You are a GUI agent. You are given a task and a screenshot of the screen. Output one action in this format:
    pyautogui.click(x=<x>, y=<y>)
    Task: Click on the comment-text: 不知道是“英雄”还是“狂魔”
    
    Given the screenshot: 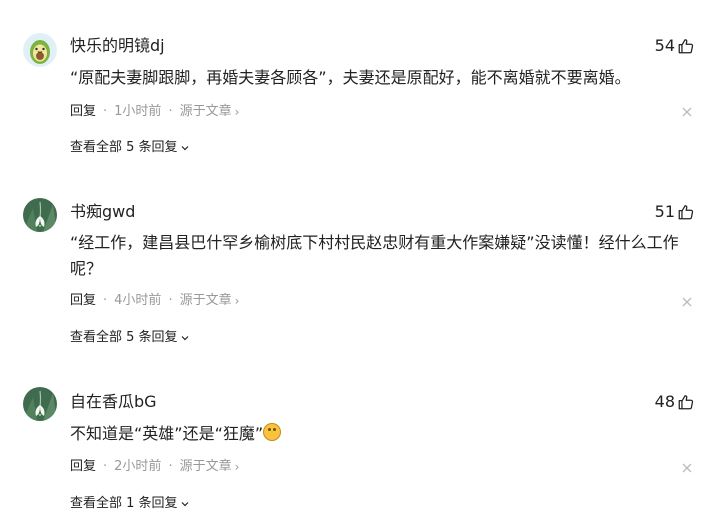 What is the action you would take?
    pyautogui.click(x=167, y=433)
    